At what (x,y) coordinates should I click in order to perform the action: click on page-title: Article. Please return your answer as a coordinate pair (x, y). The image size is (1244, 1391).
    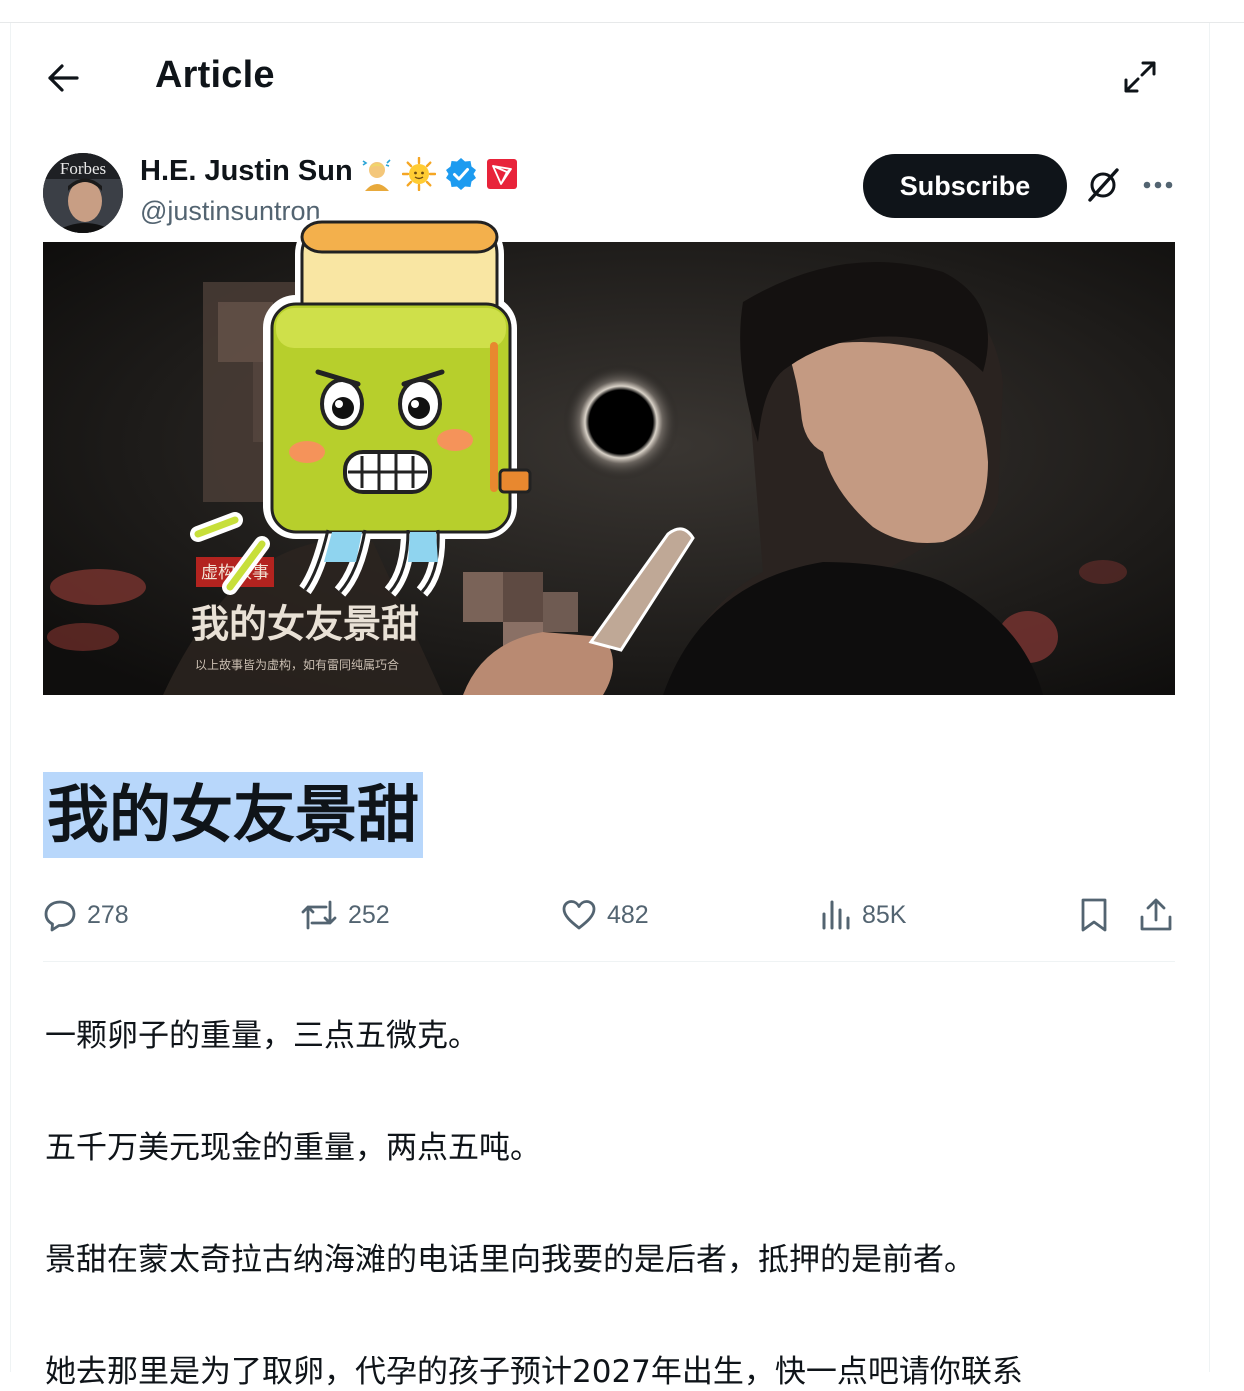
    Looking at the image, I should click on (215, 75).